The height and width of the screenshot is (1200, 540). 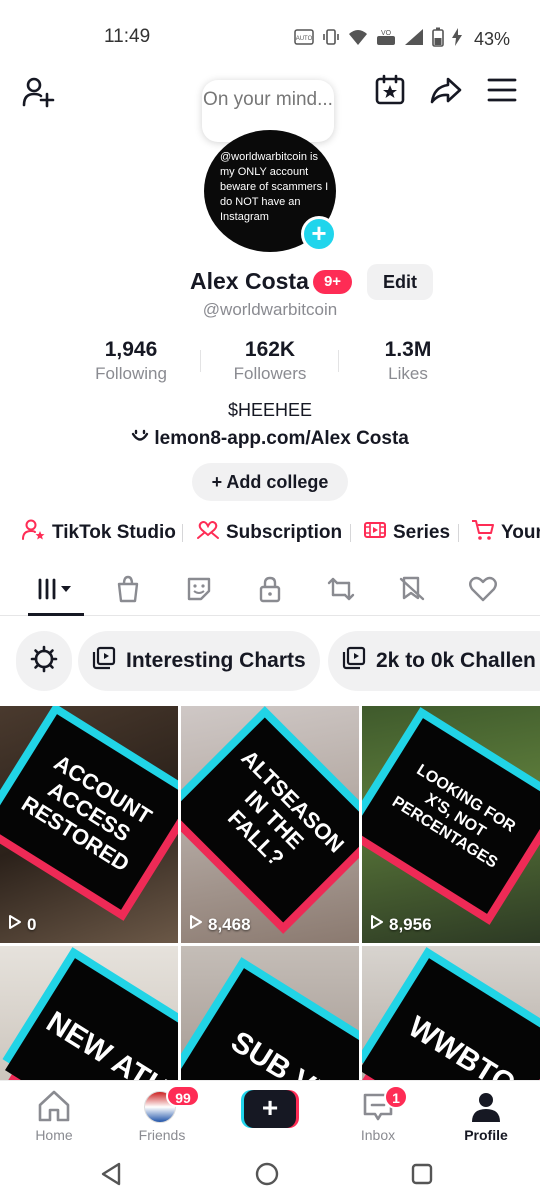 What do you see at coordinates (331, 39) in the screenshot?
I see `vibrate-icon` at bounding box center [331, 39].